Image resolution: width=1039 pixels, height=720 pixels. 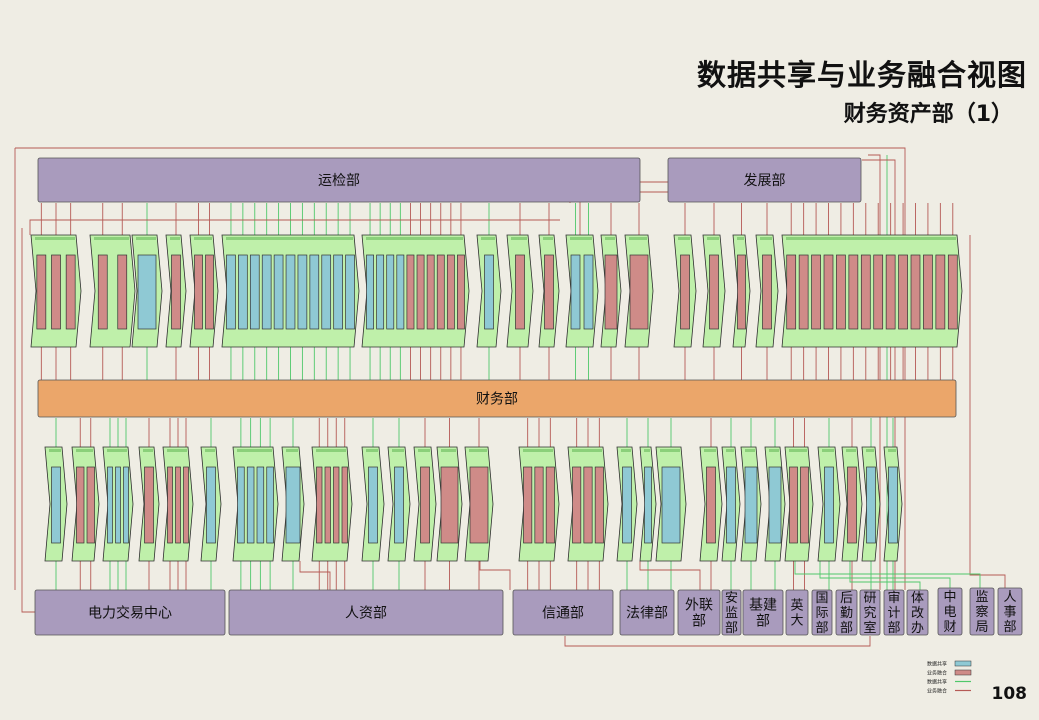 I want to click on department-label: 英大, so click(x=796, y=614).